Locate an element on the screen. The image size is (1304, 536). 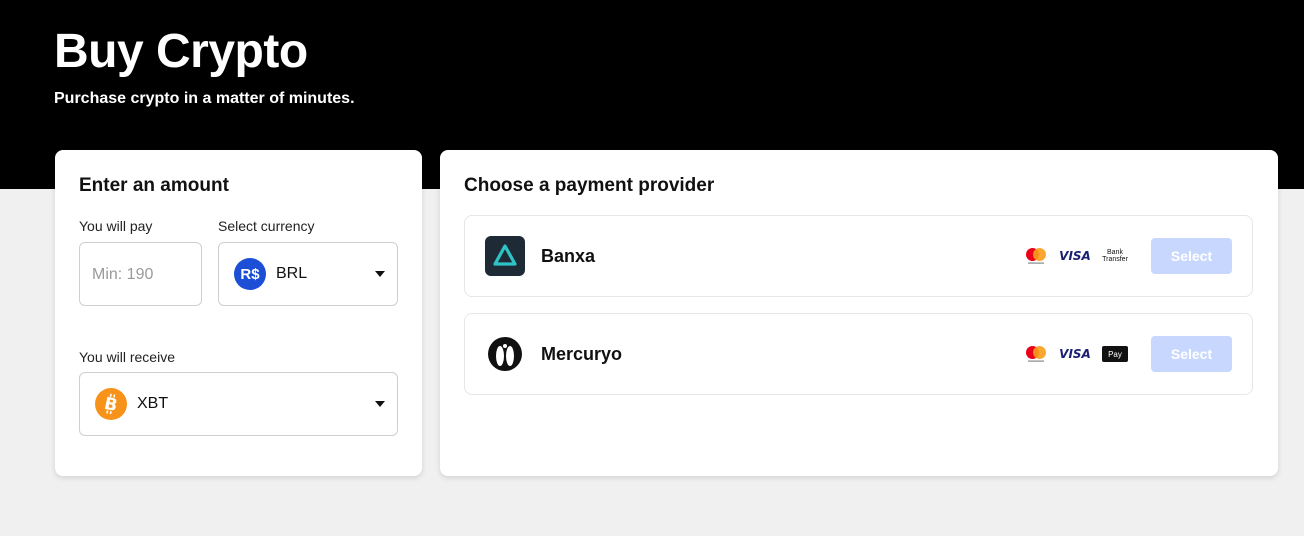
provider-card-title: Choose a payment provider is located at coordinates (589, 185).